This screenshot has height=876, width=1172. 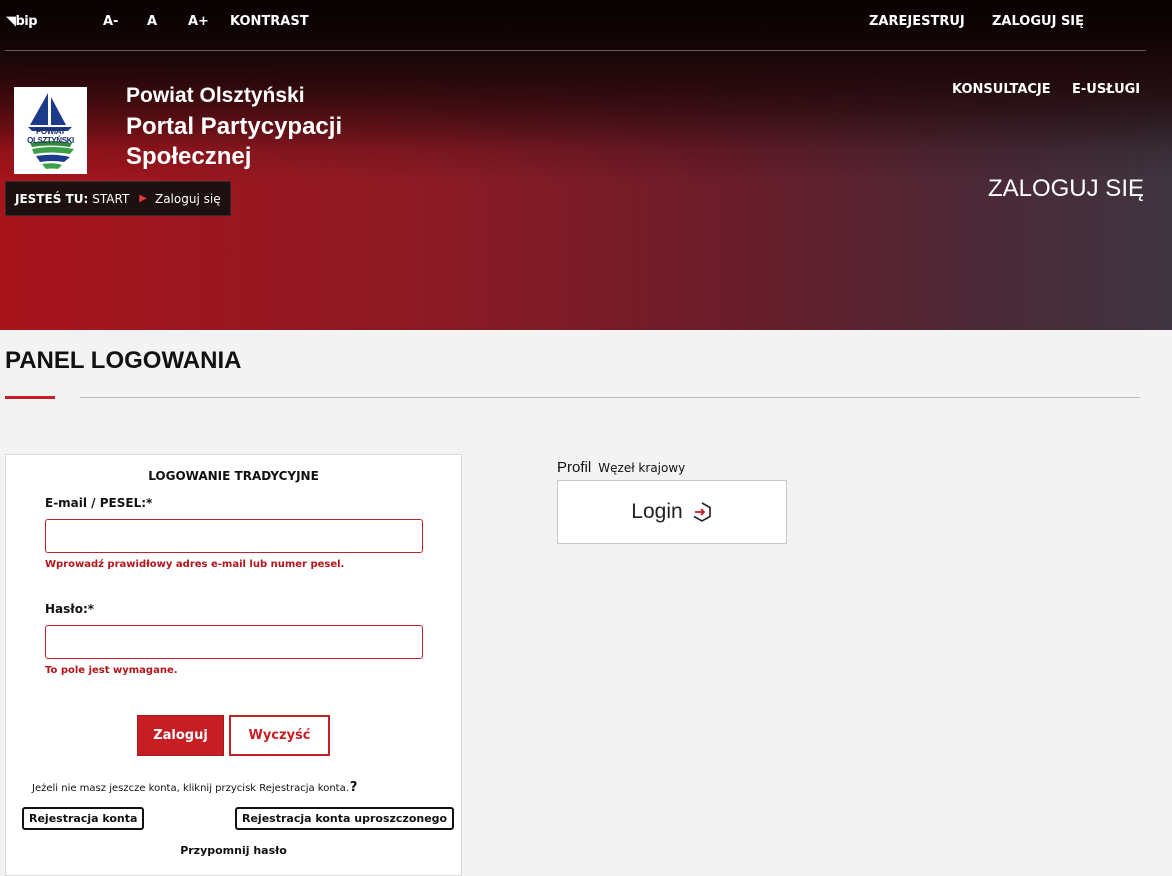 I want to click on remind-password-link: Przypomnij hasło, so click(x=233, y=850).